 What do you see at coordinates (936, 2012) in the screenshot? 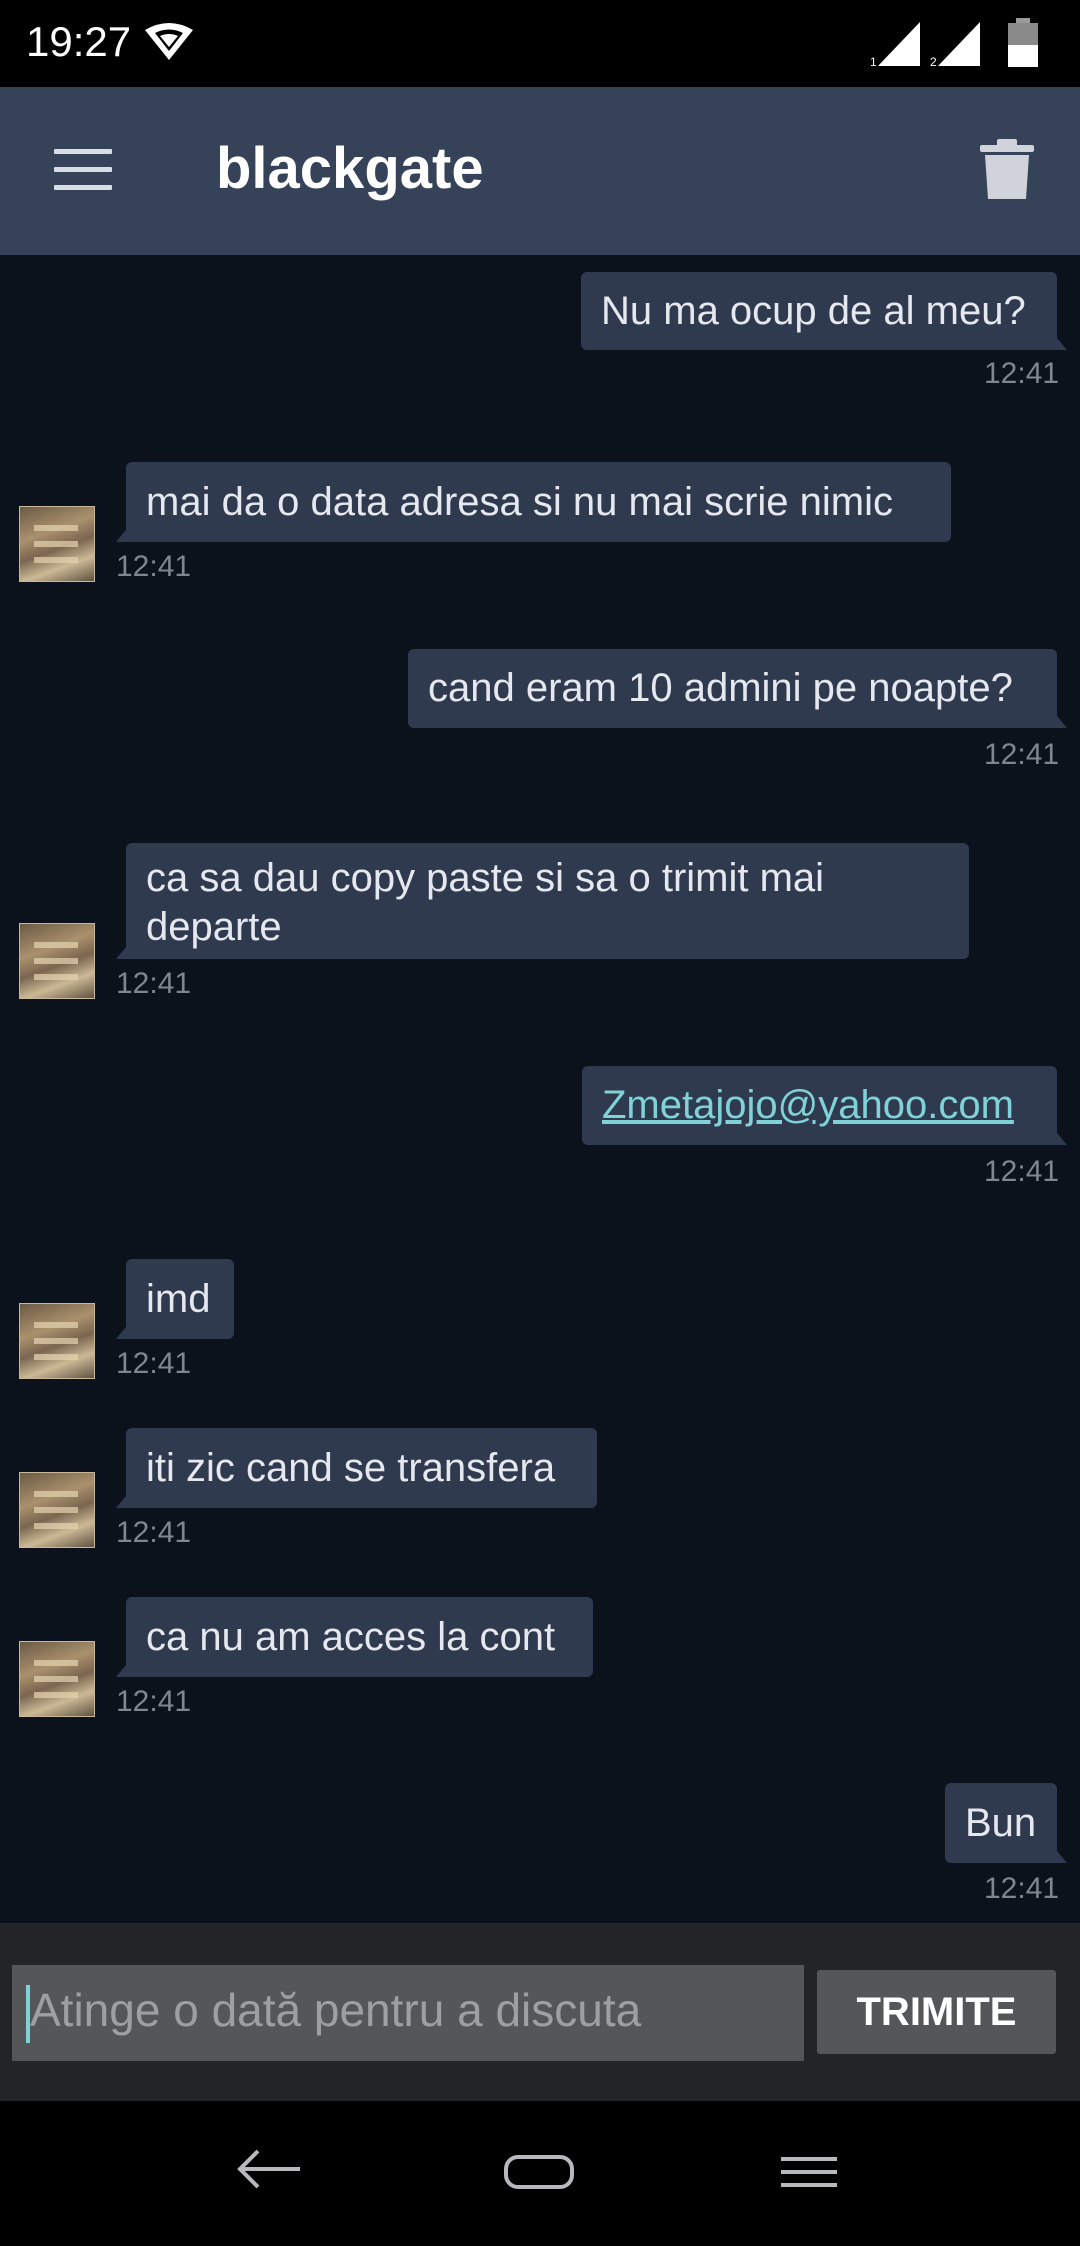
I see `send-button: TRIMITE` at bounding box center [936, 2012].